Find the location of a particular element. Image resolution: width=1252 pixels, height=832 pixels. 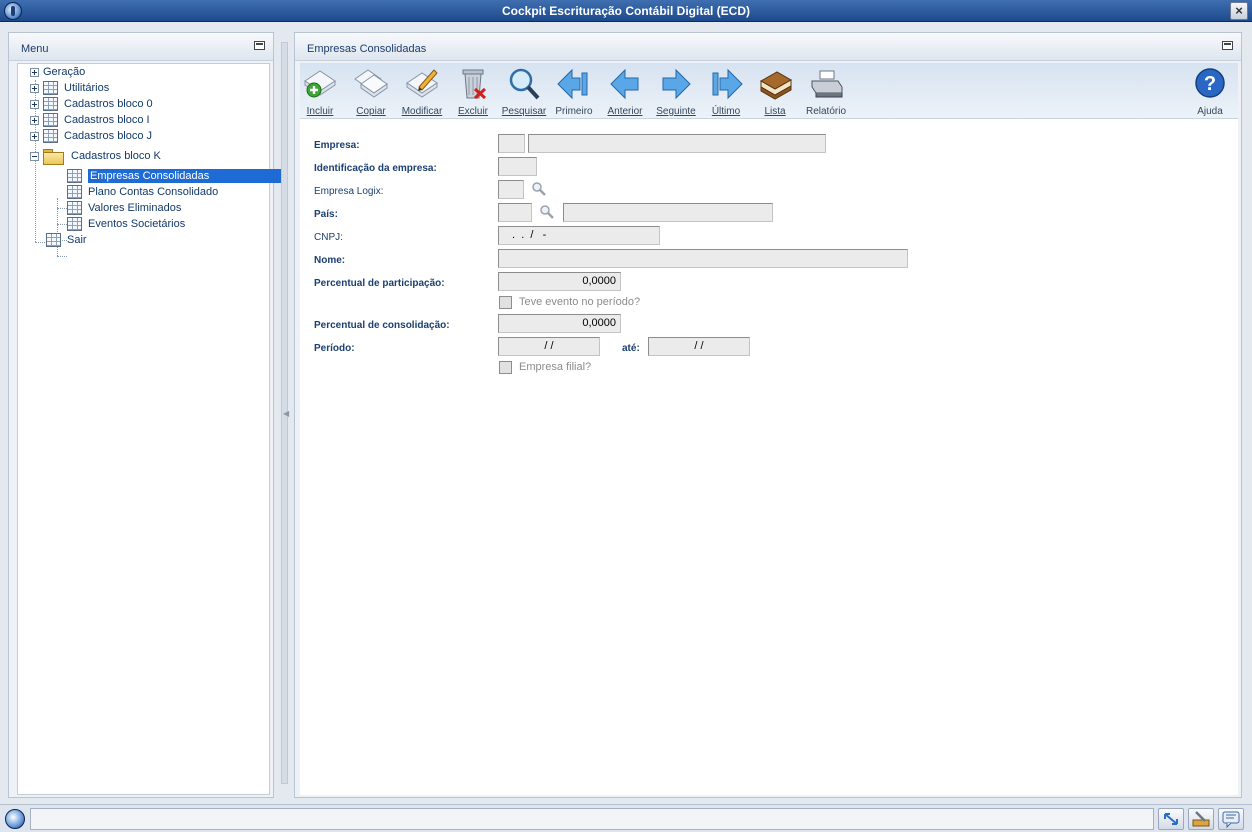

percentual-participacao-field: 0,0000 is located at coordinates (559, 281).